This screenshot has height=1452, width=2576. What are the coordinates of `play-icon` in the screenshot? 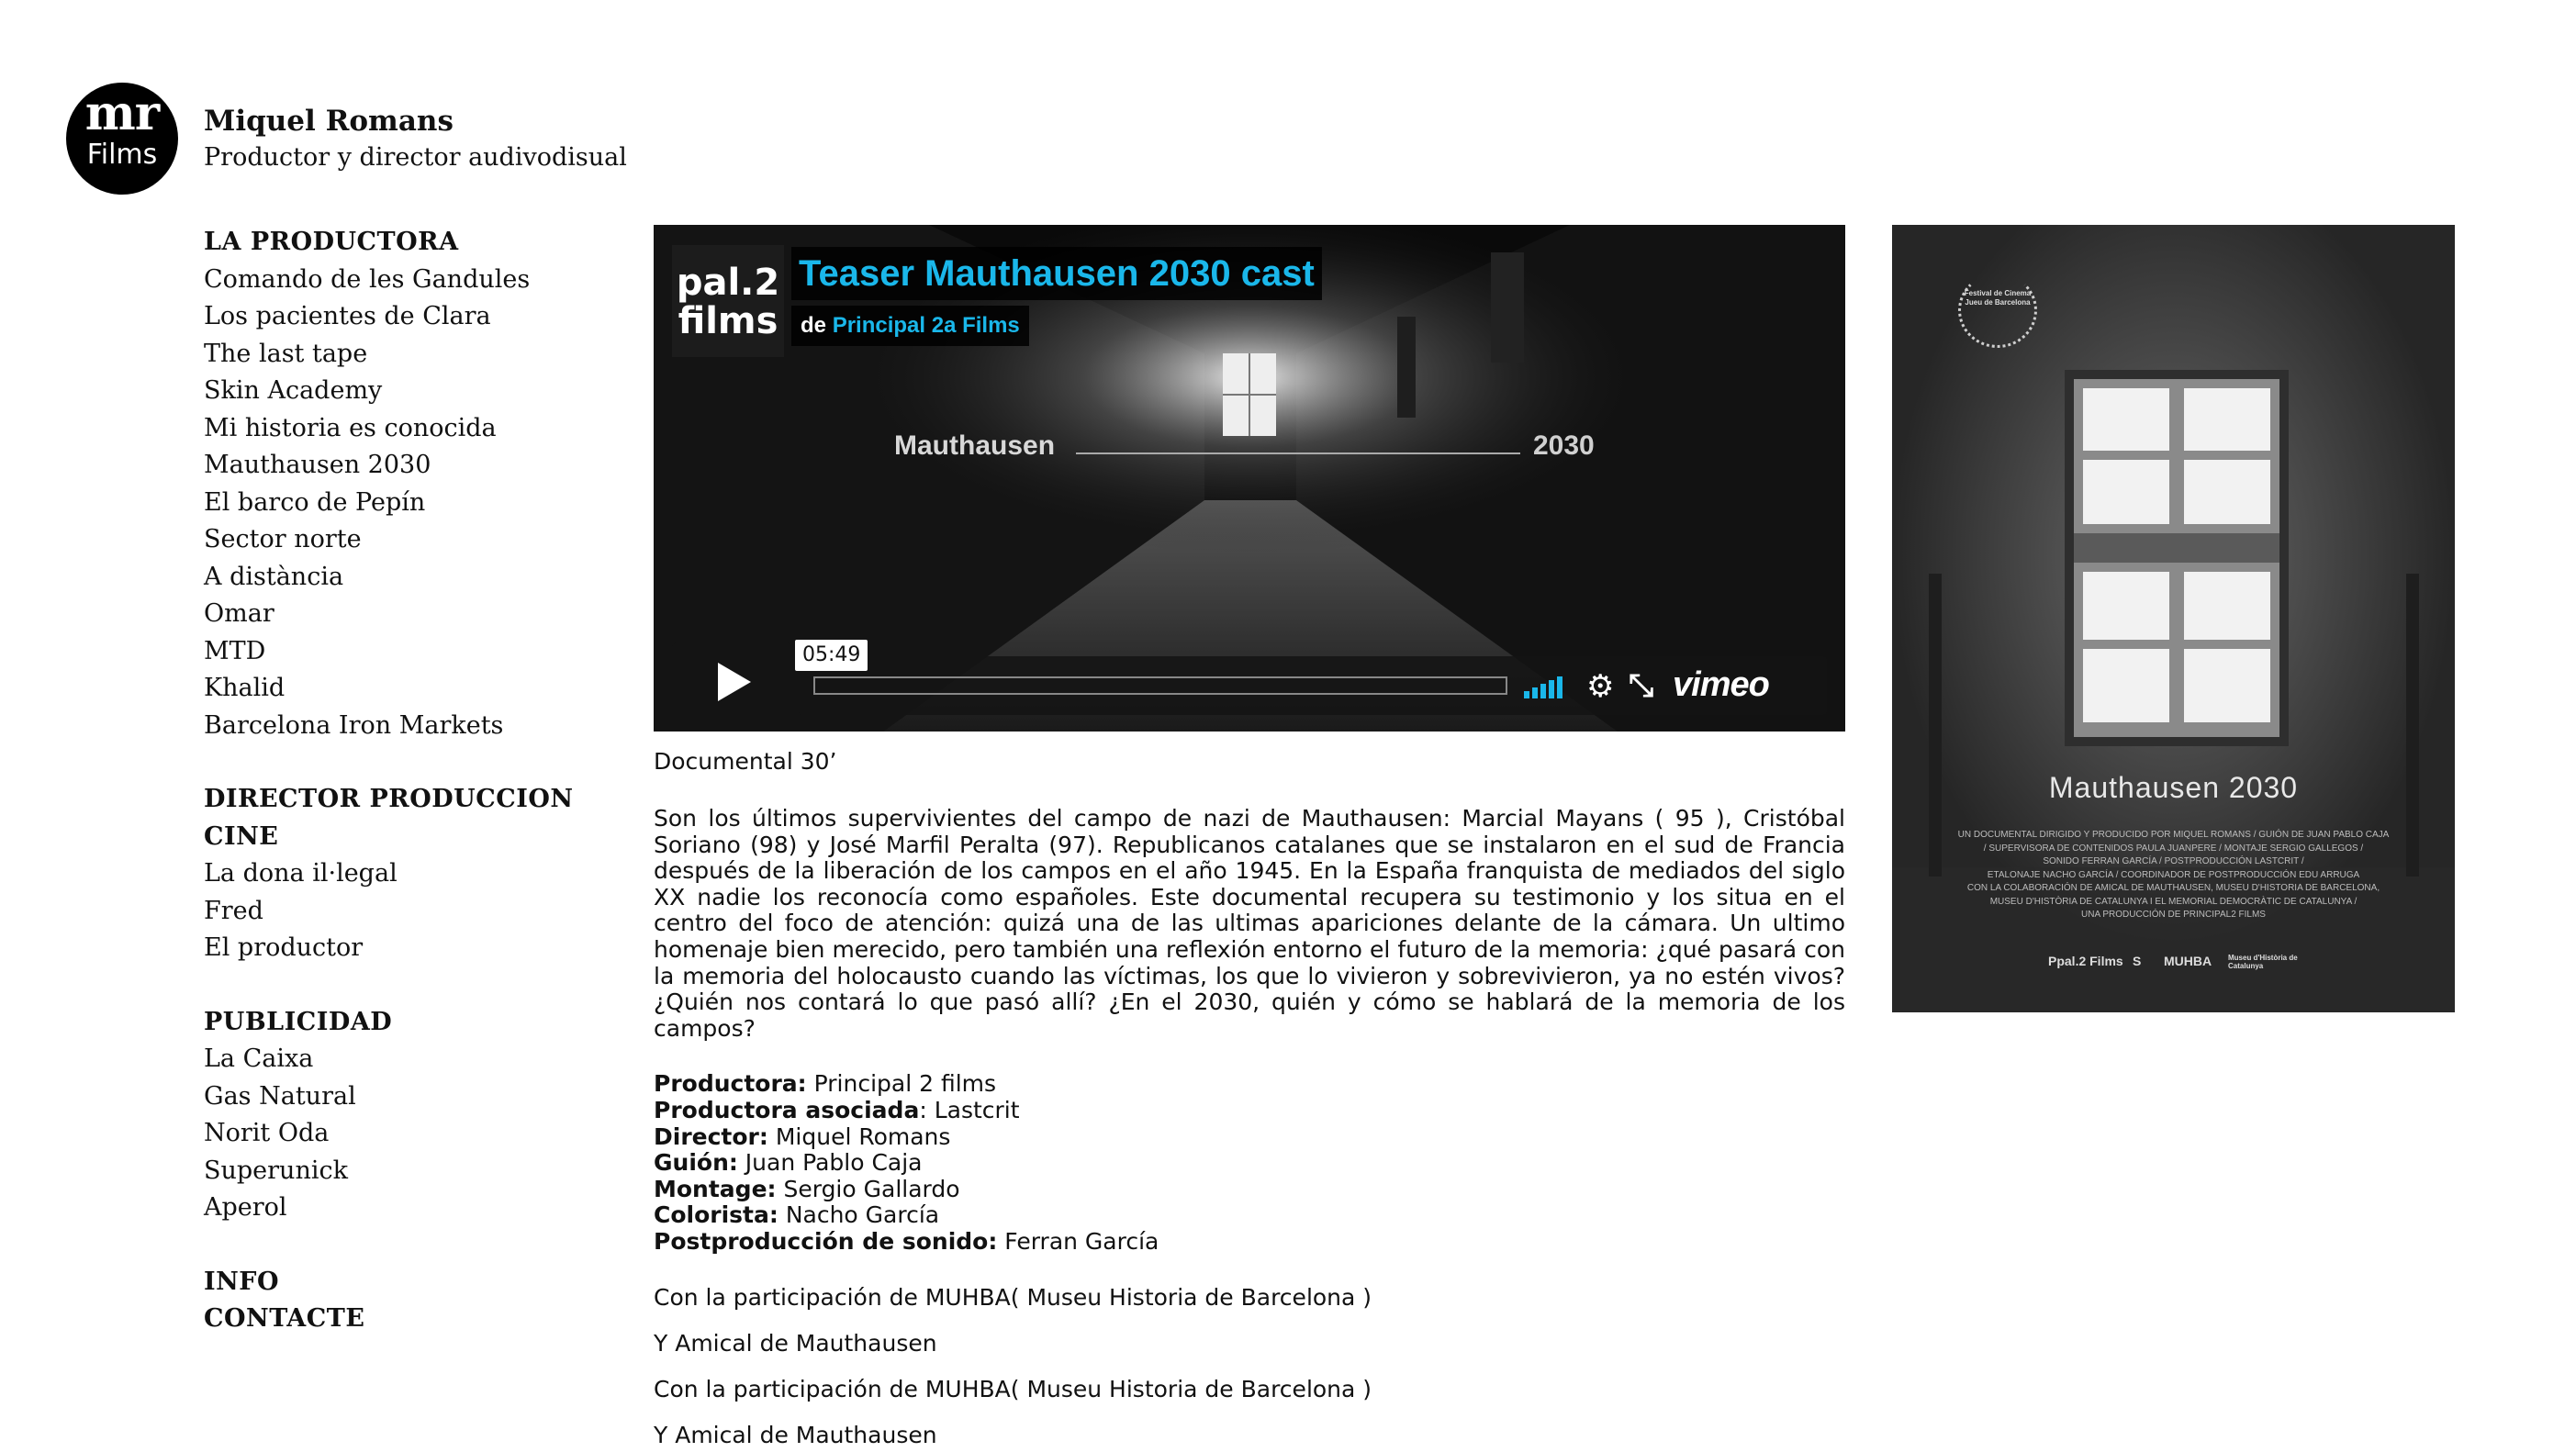 It's located at (734, 682).